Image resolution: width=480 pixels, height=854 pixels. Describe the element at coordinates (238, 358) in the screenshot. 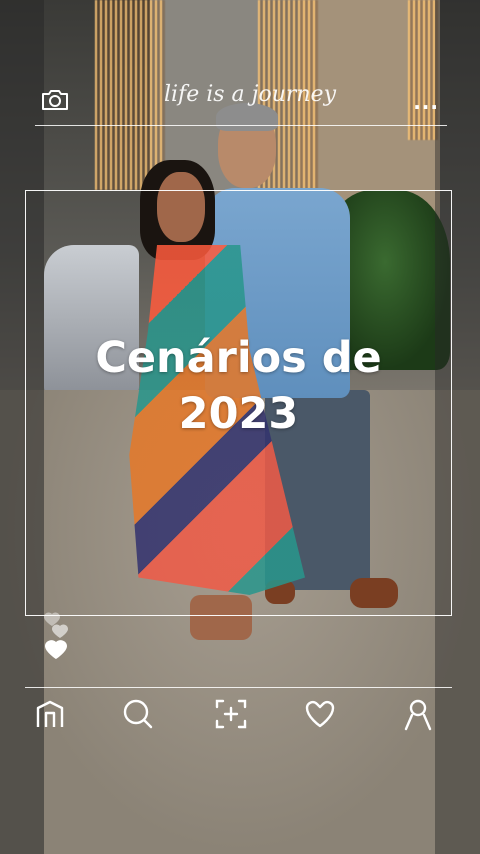

I see `post-title-line1: Cenários de` at that location.